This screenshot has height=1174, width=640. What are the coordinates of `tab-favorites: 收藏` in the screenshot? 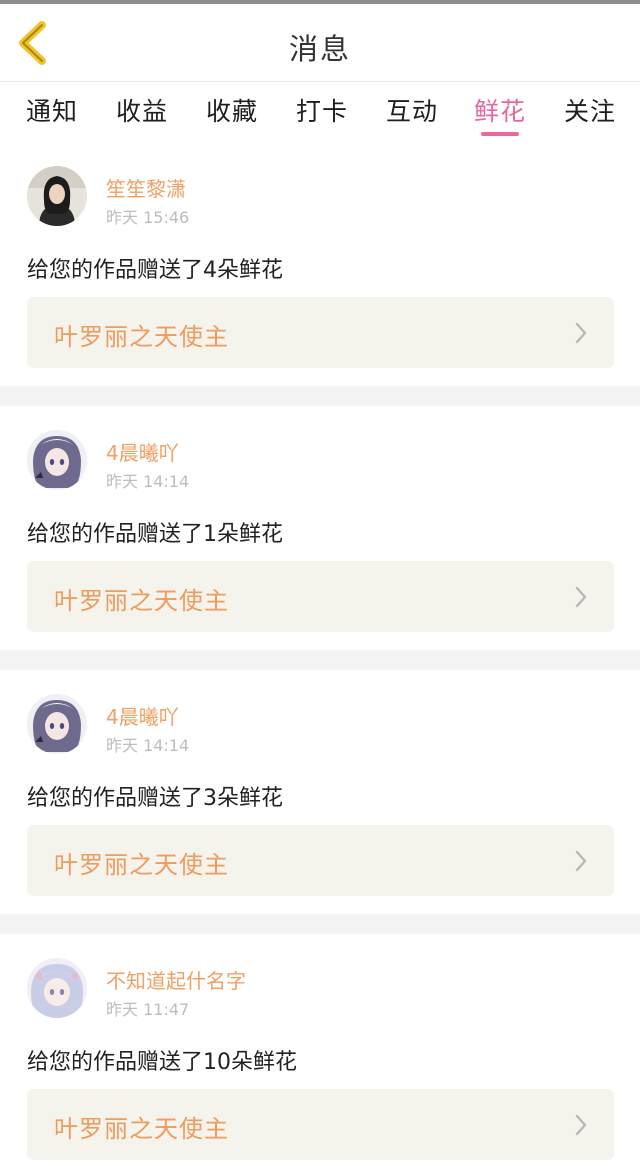 It's located at (232, 110).